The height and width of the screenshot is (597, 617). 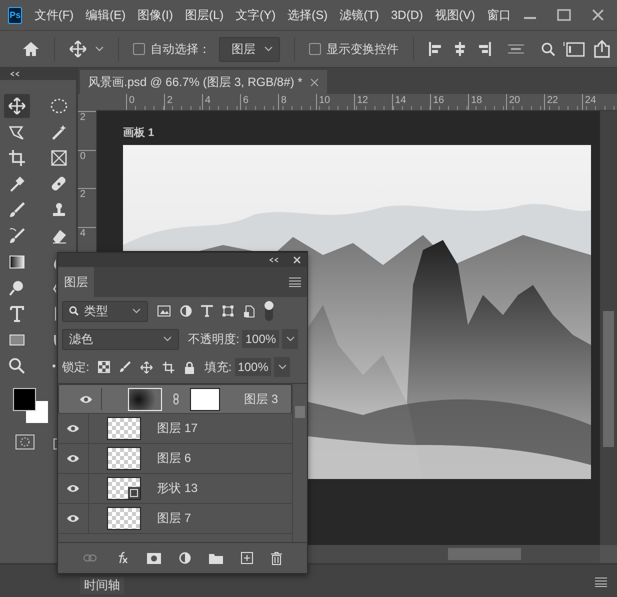 I want to click on checkerboard-icon, so click(x=104, y=367).